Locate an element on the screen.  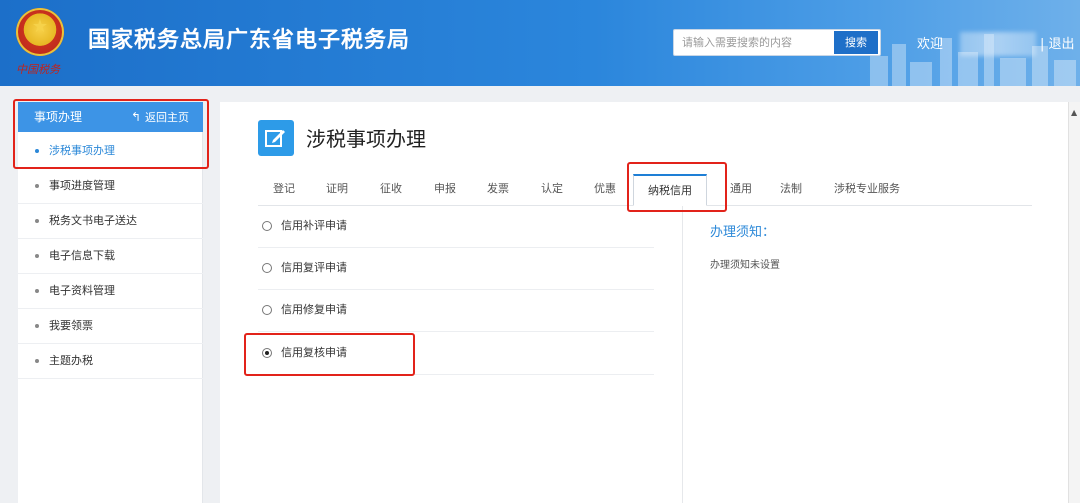
sidebar-title: 事项办理 is located at coordinates (58, 117).